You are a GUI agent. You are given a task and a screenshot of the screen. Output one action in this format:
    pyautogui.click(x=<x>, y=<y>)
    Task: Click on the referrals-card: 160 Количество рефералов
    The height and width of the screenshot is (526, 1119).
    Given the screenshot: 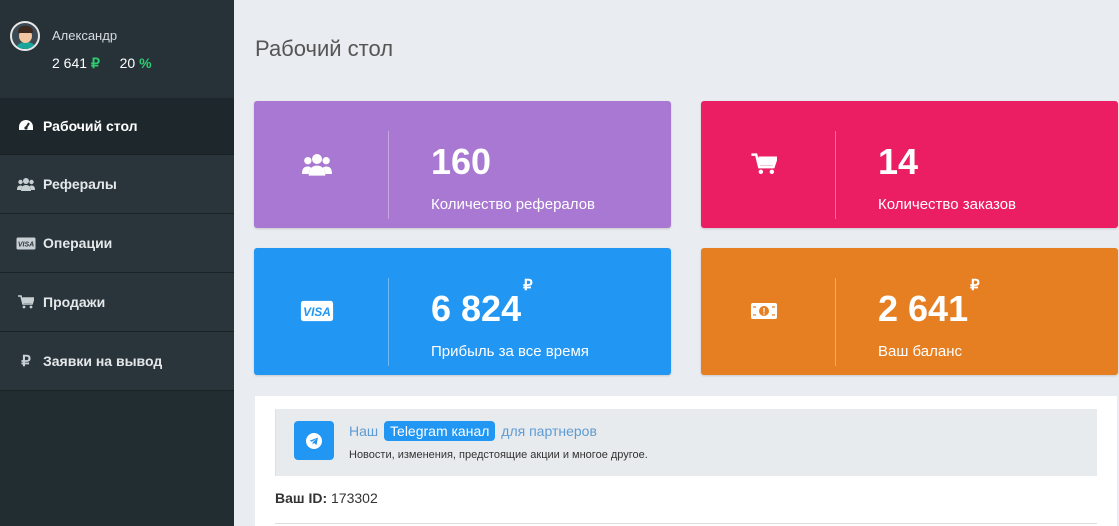 What is the action you would take?
    pyautogui.click(x=462, y=164)
    